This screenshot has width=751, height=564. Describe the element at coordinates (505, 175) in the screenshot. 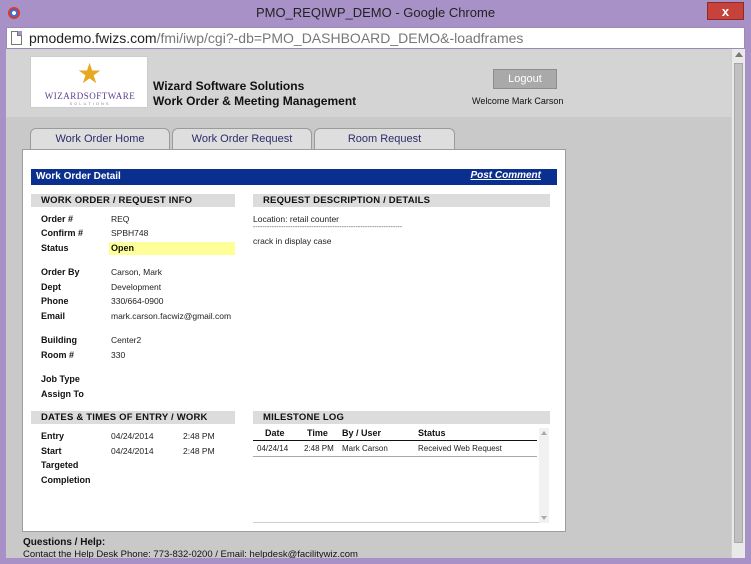

I see `post-comment-link: Post Comment` at that location.